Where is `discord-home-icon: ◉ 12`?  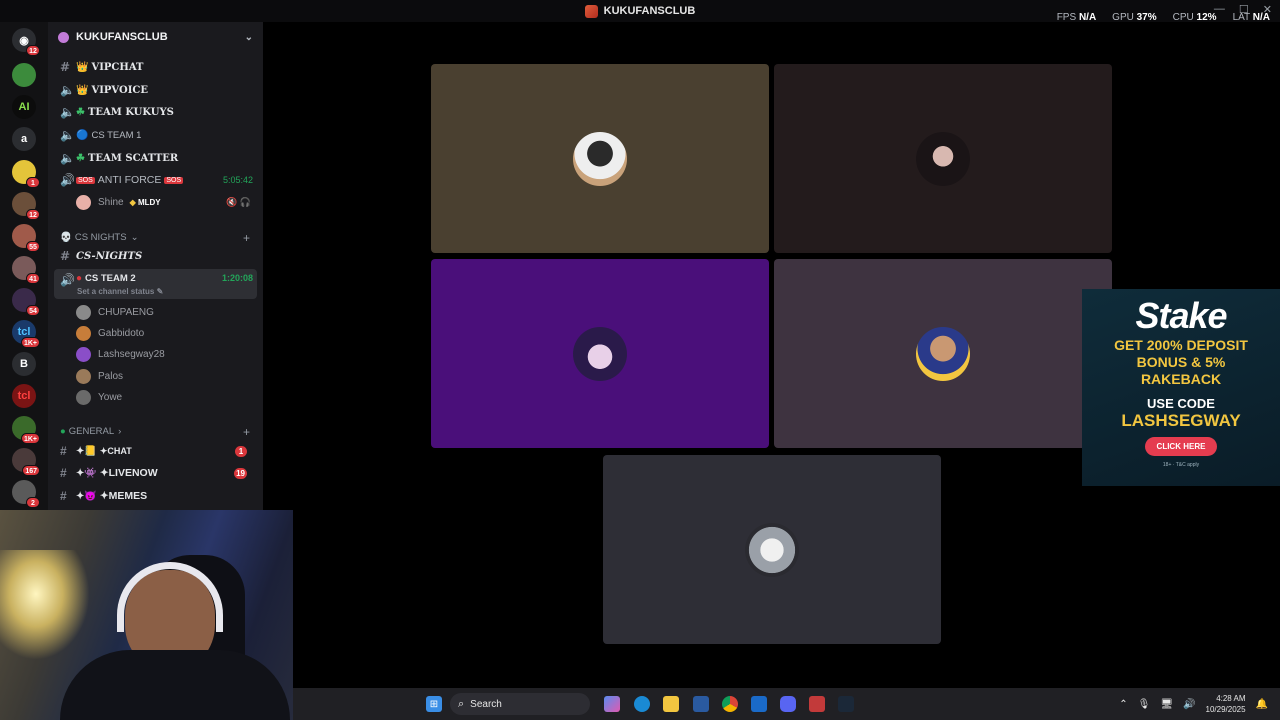
discord-home-icon: ◉ 12 is located at coordinates (26, 42).